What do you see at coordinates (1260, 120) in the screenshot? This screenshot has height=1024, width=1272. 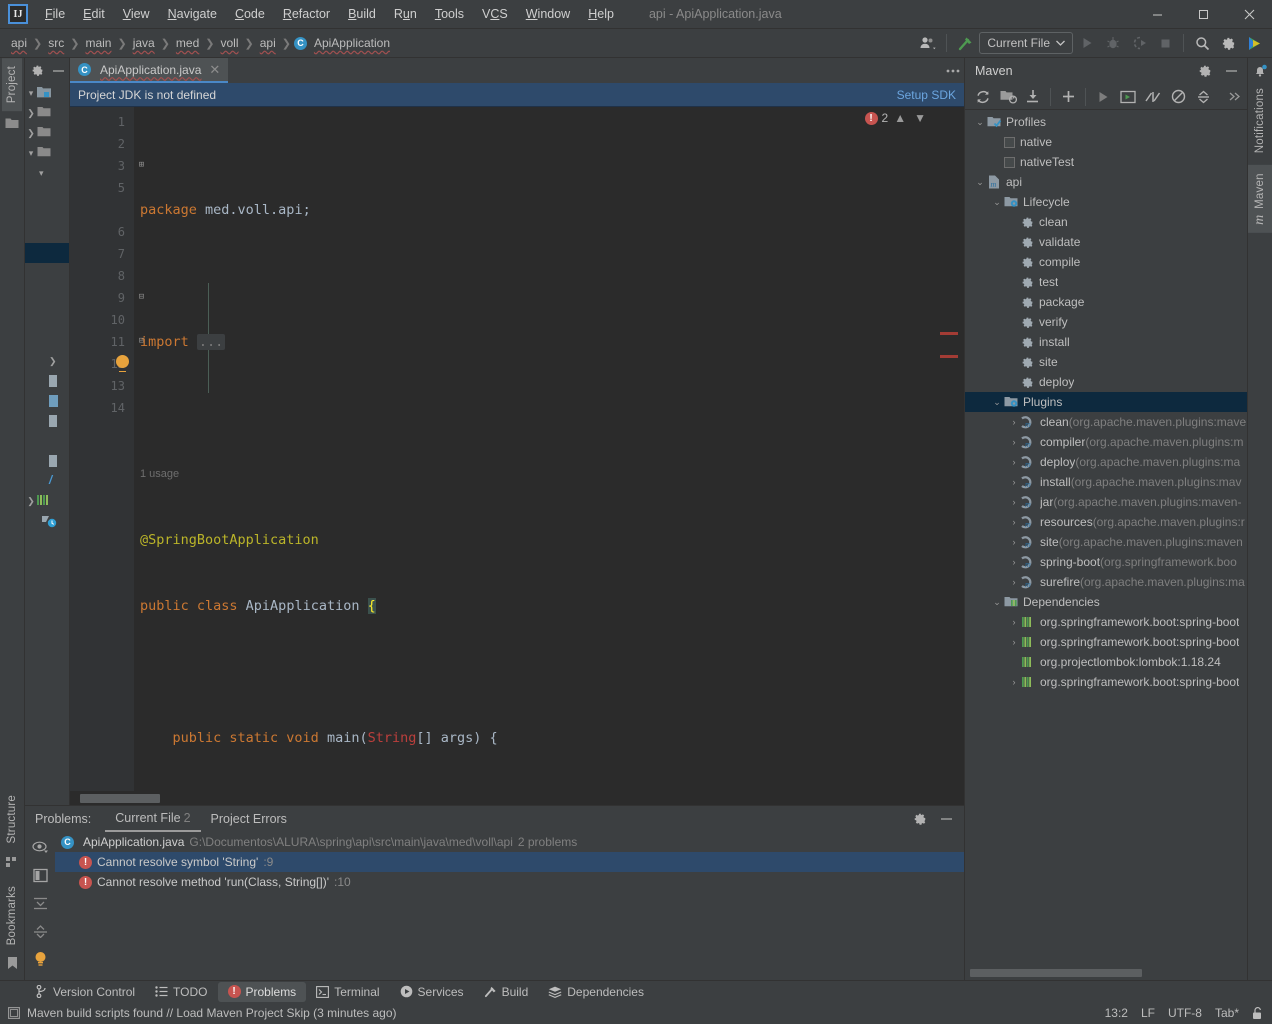 I see `sidebar-tab-notifications: Notifications` at bounding box center [1260, 120].